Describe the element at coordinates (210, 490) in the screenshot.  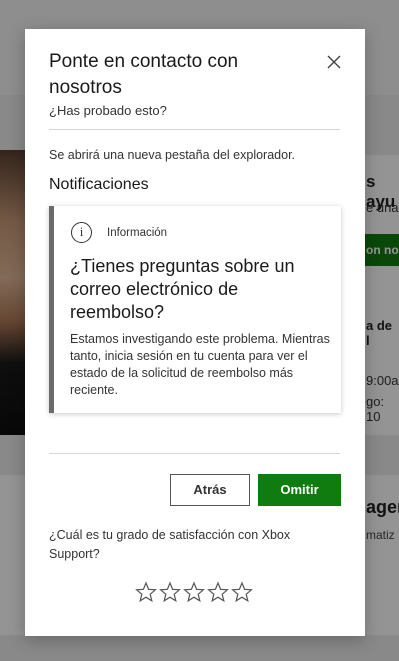
I see `back-button: Atrás` at that location.